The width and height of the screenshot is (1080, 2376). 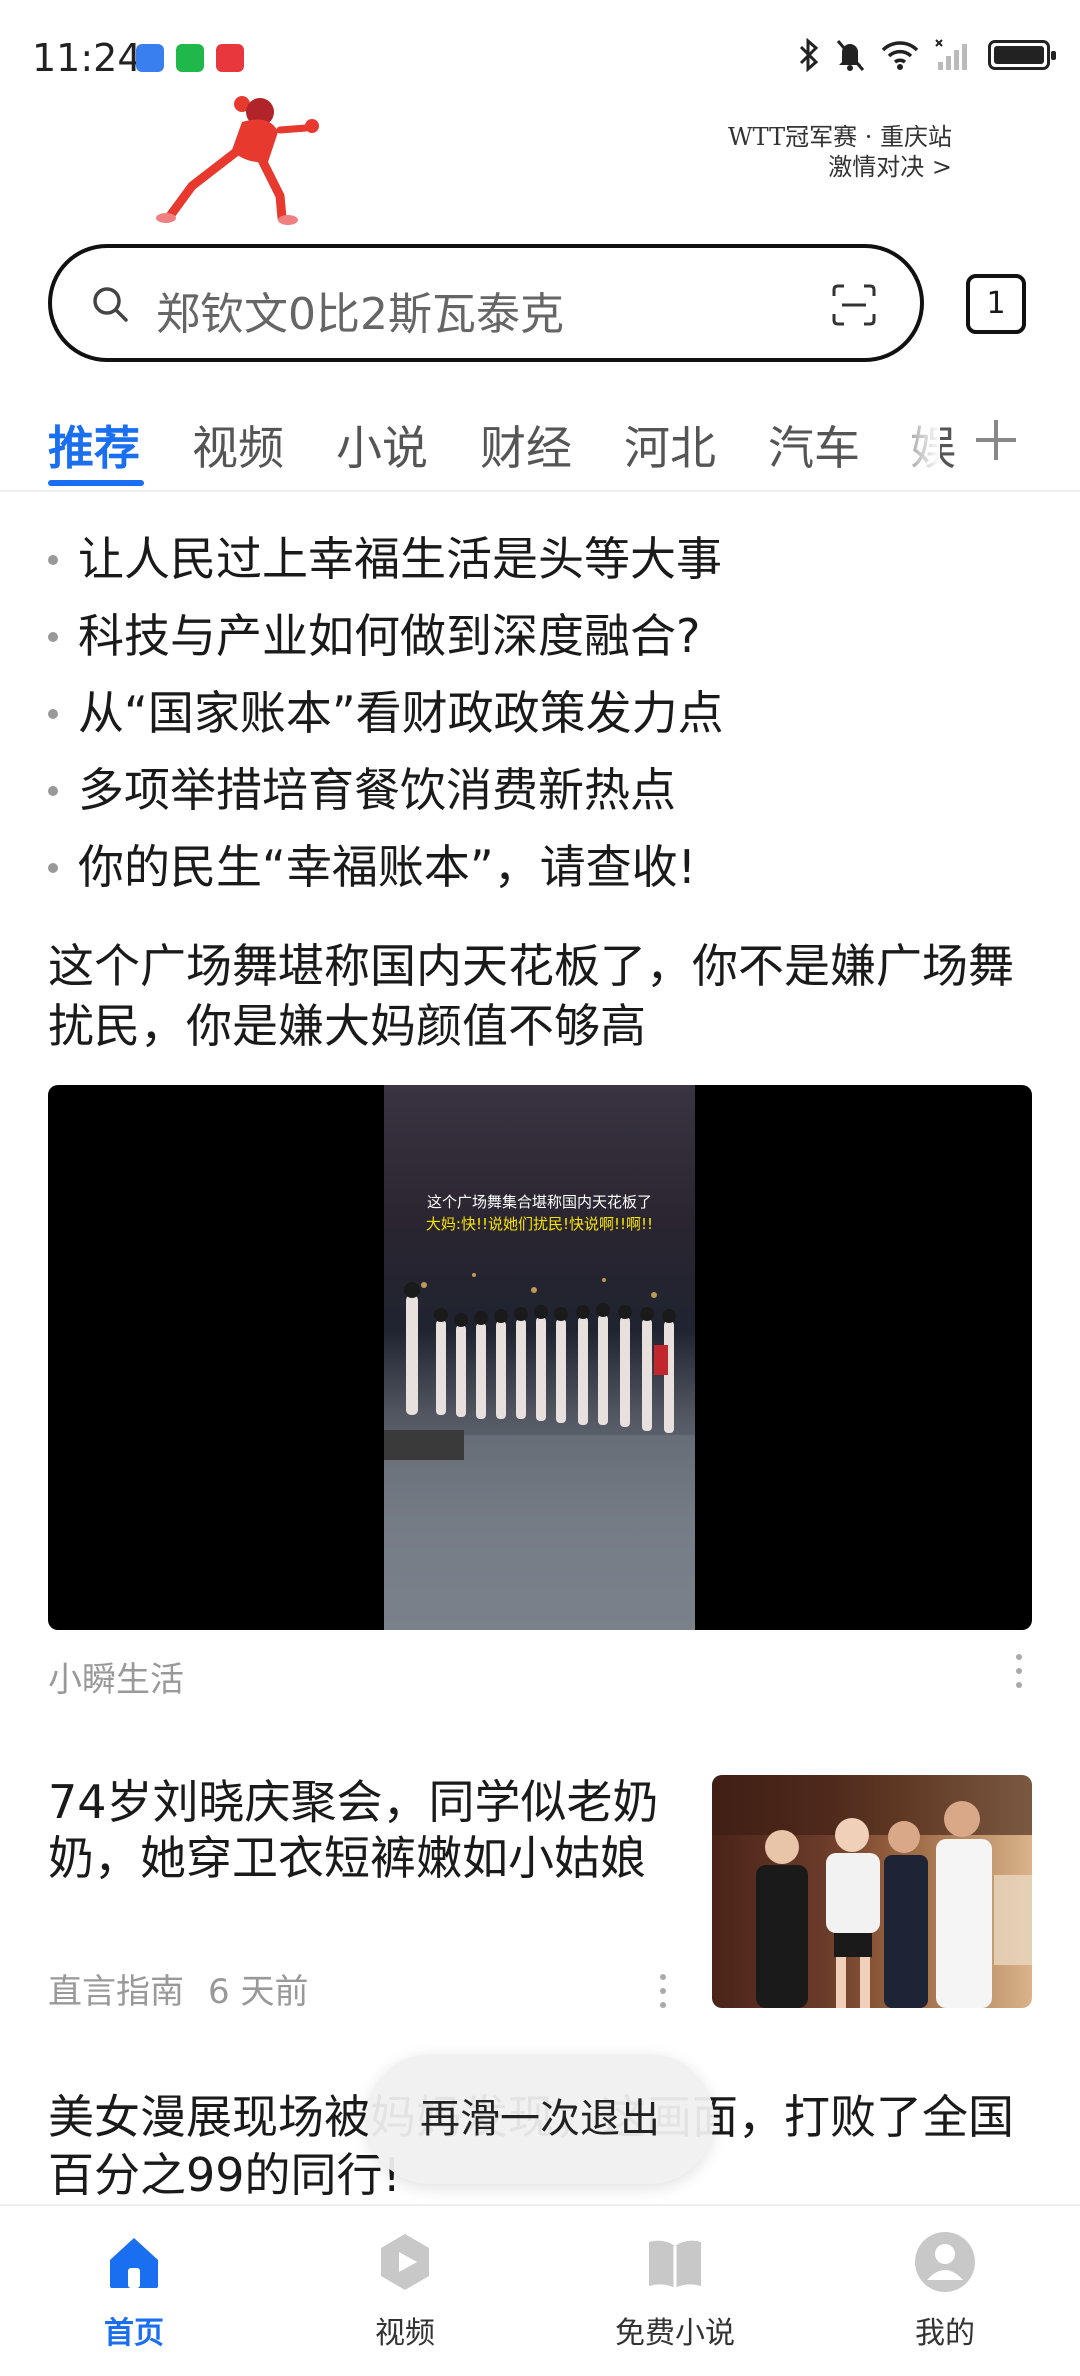 What do you see at coordinates (1022, 55) in the screenshot?
I see `battery-icon` at bounding box center [1022, 55].